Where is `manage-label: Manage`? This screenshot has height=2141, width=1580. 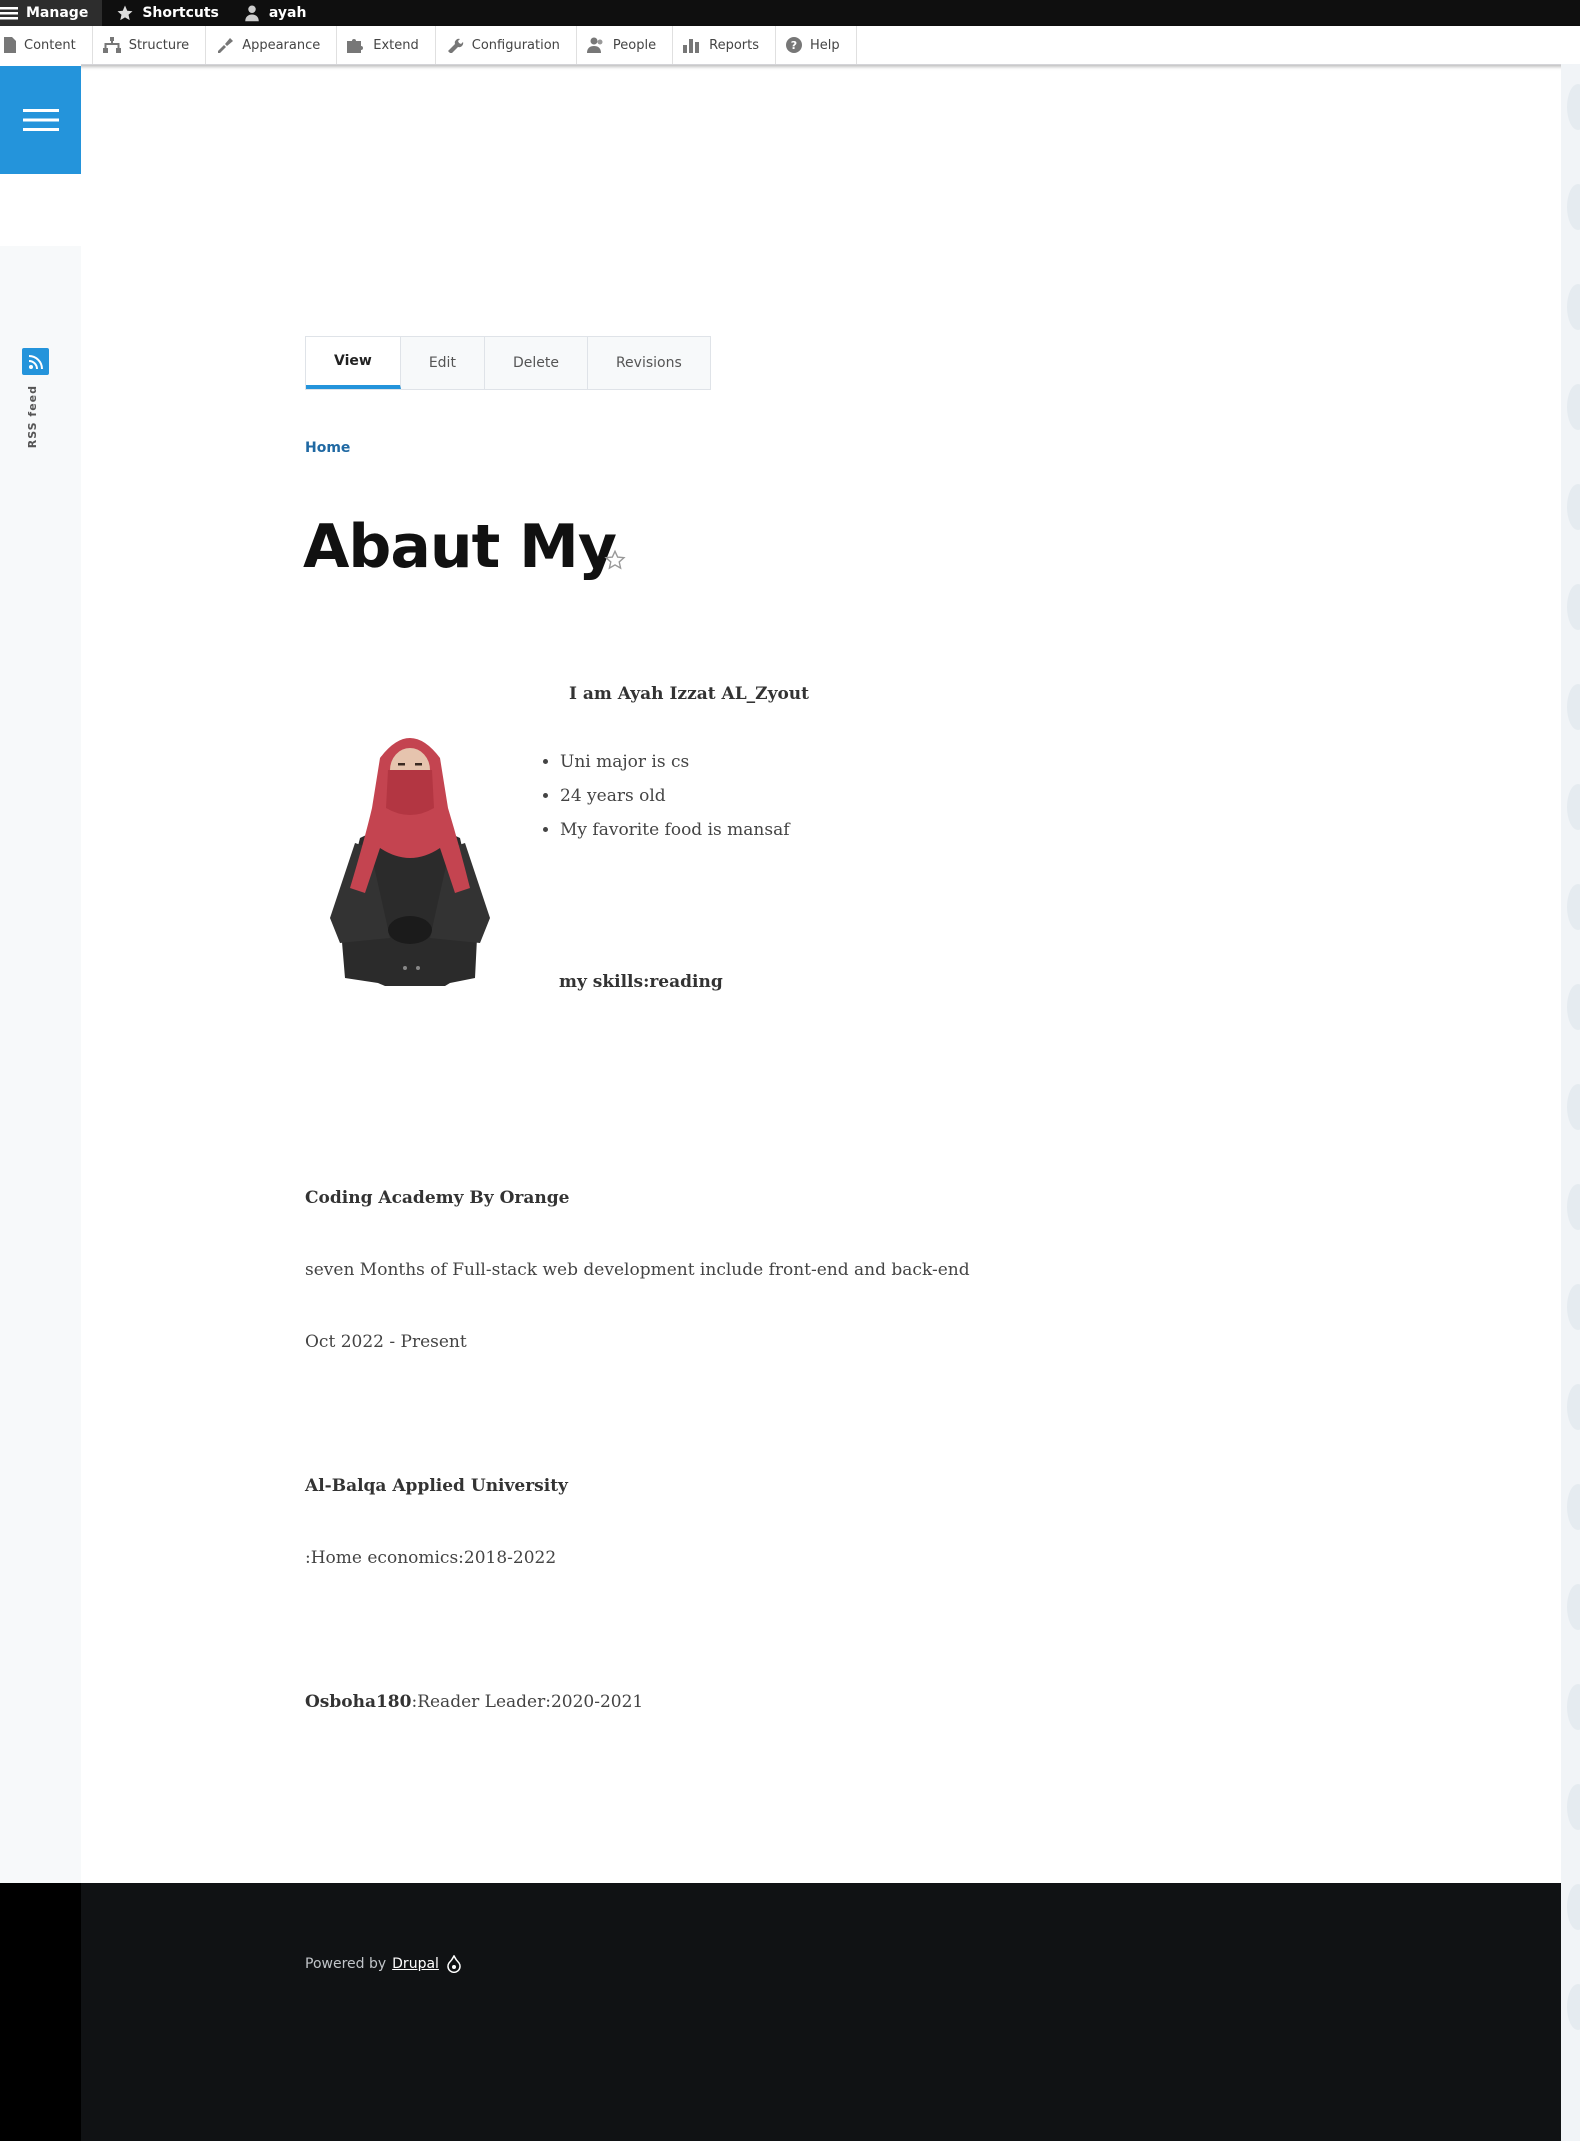 manage-label: Manage is located at coordinates (57, 13).